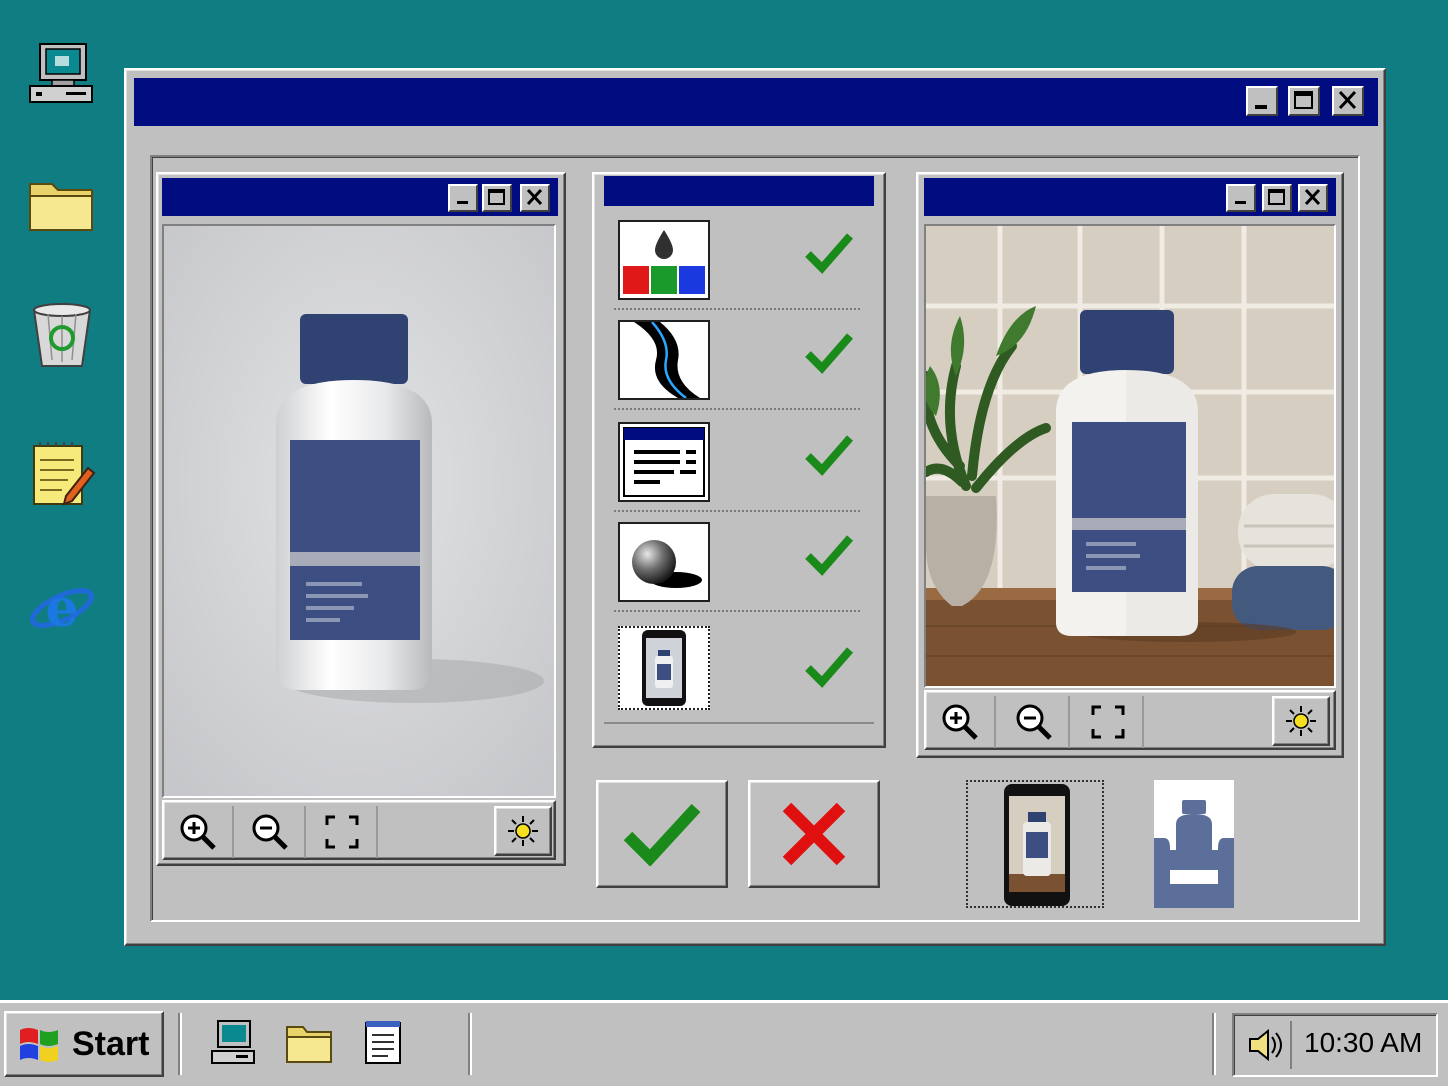 The image size is (1448, 1086). I want to click on checklist-item-text, so click(737, 462).